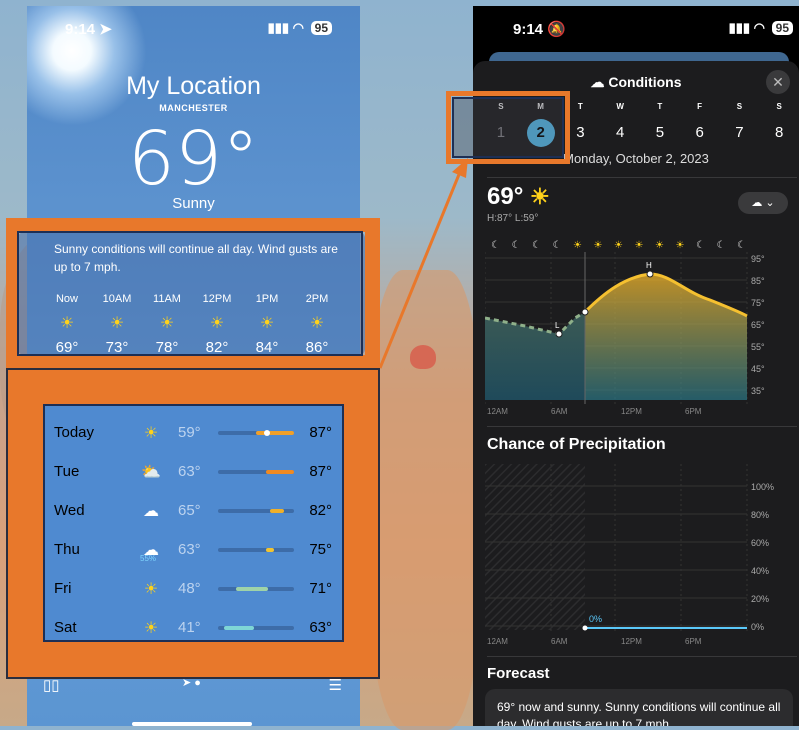 The image size is (799, 730). What do you see at coordinates (758, 391) in the screenshot?
I see `y-tick-label: 35°` at bounding box center [758, 391].